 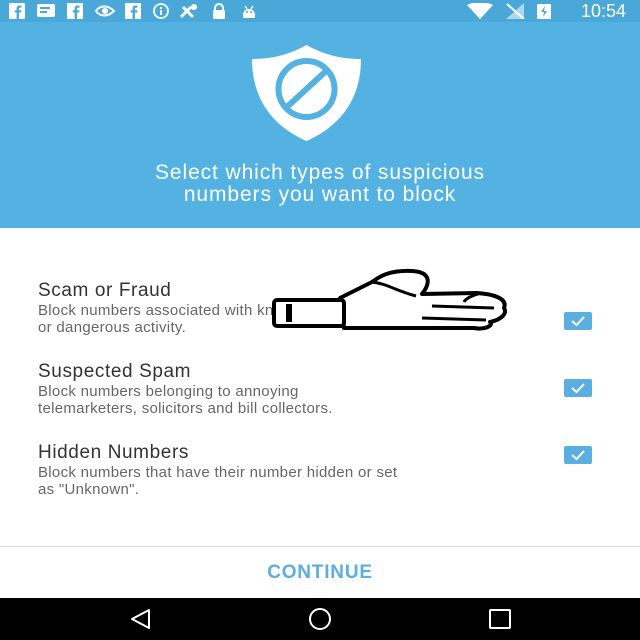 I want to click on lock-icon, so click(x=219, y=11).